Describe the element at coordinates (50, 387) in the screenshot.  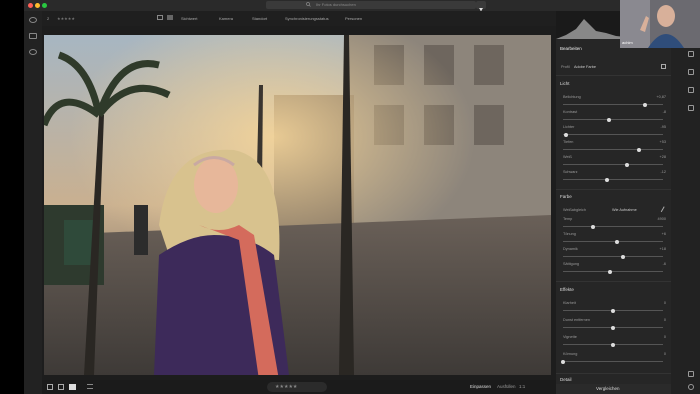
I see `grid-view-icon` at that location.